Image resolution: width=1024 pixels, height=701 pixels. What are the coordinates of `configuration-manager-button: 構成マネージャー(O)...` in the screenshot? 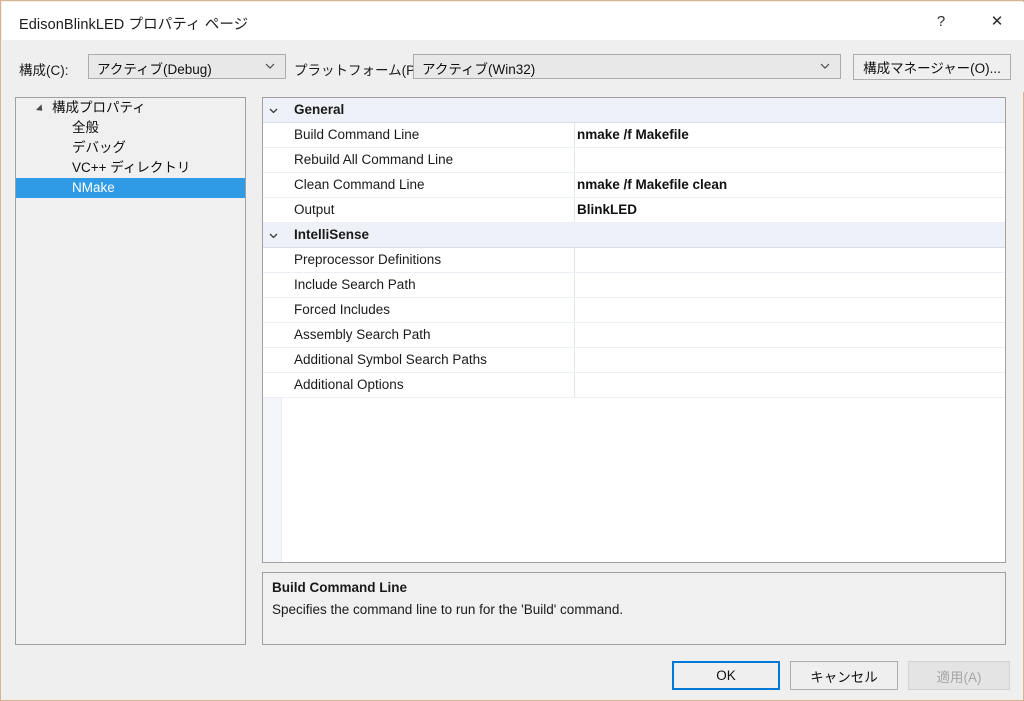 It's located at (932, 67).